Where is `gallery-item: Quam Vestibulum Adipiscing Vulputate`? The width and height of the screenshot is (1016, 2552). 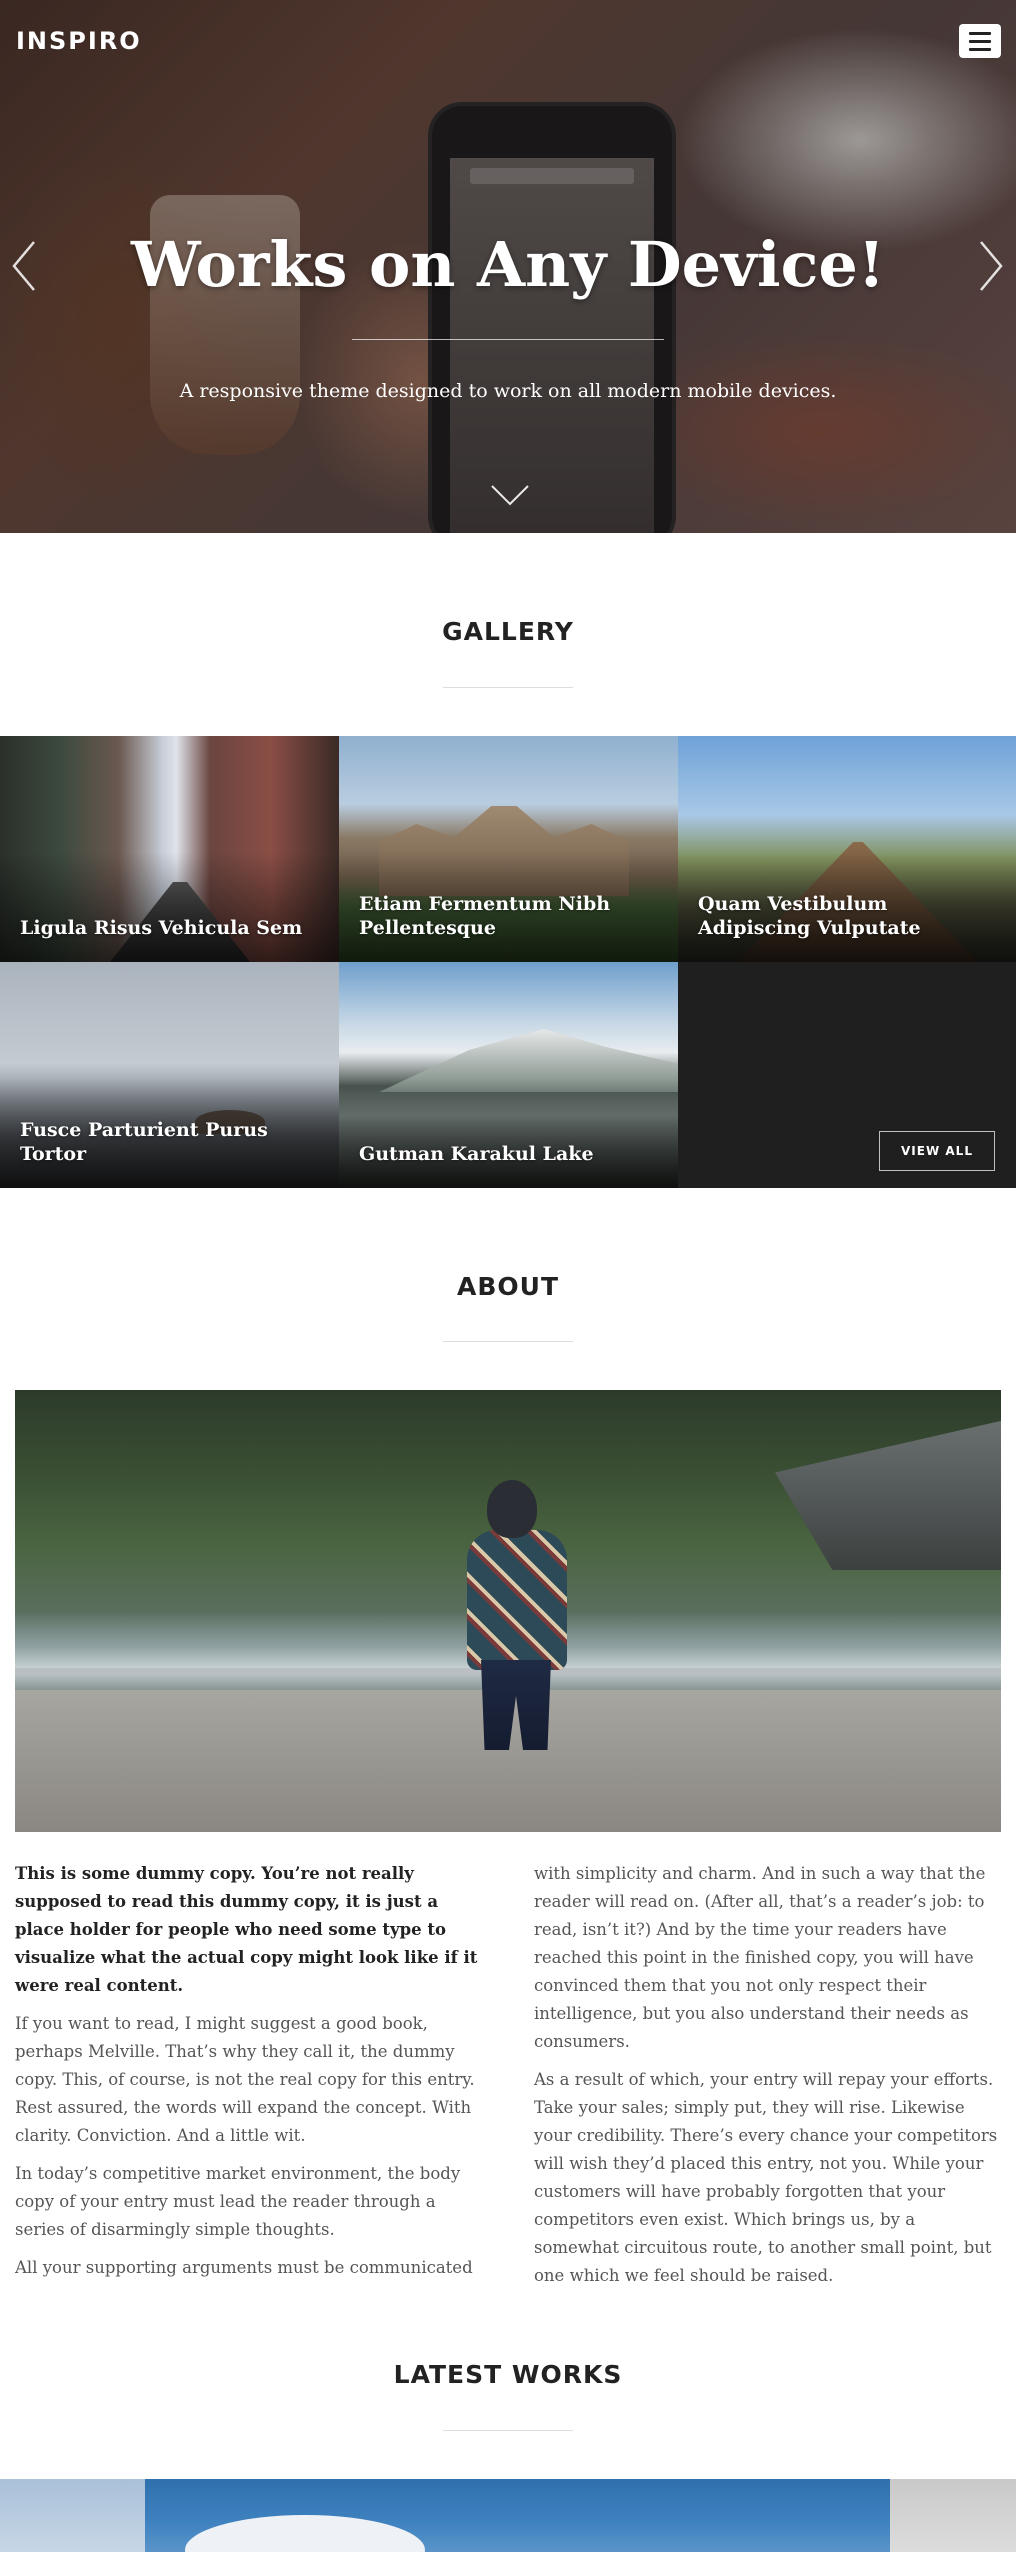
gallery-item: Quam Vestibulum Adipiscing Vulputate is located at coordinates (847, 849).